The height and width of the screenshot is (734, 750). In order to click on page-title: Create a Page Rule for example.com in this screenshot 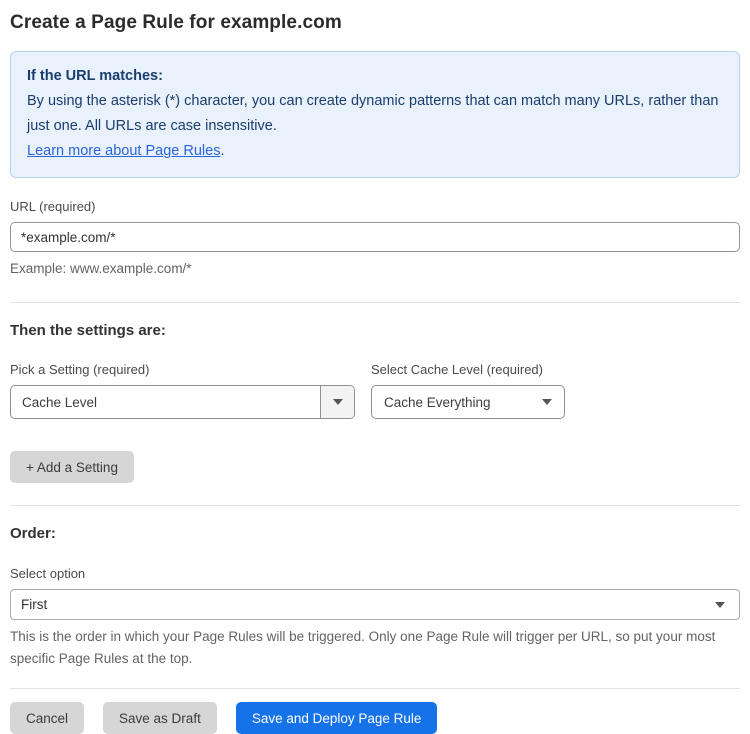, I will do `click(176, 22)`.